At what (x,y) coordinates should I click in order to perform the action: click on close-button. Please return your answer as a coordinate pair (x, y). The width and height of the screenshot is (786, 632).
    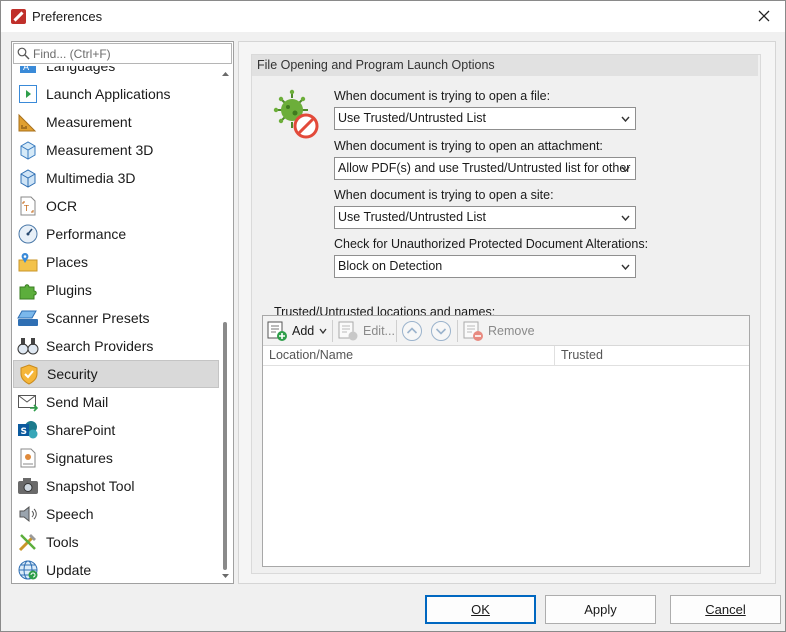
    Looking at the image, I should click on (764, 16).